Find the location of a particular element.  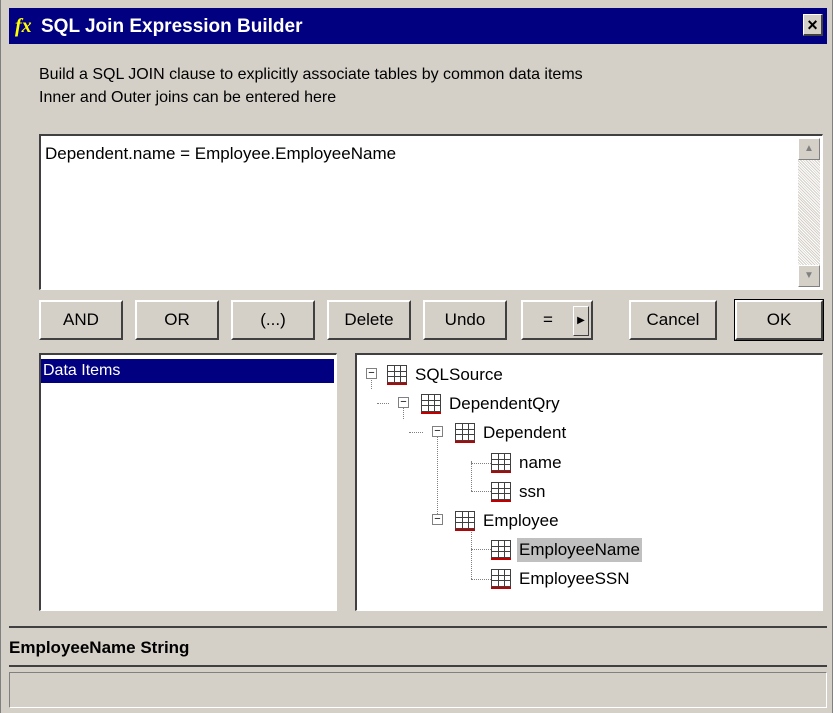

close-button: × is located at coordinates (813, 25).